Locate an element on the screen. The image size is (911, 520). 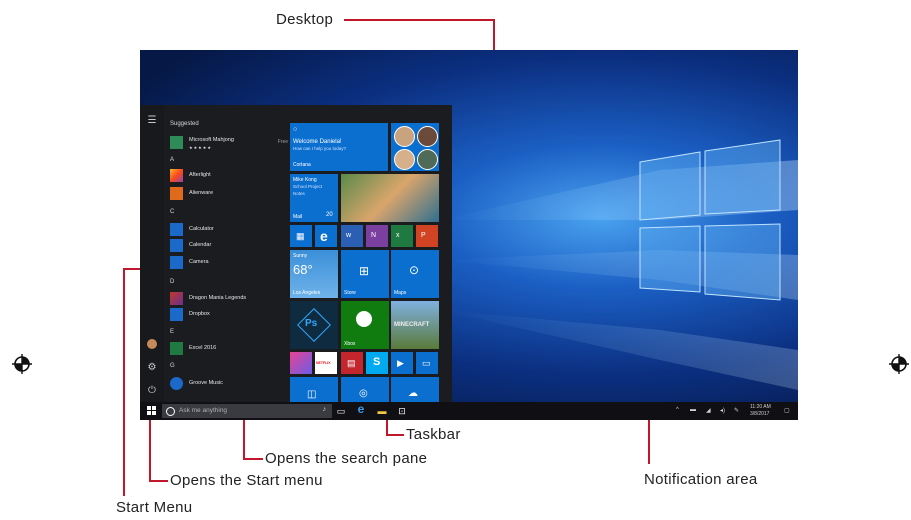
news-icon: ▤ is located at coordinates (351, 363).